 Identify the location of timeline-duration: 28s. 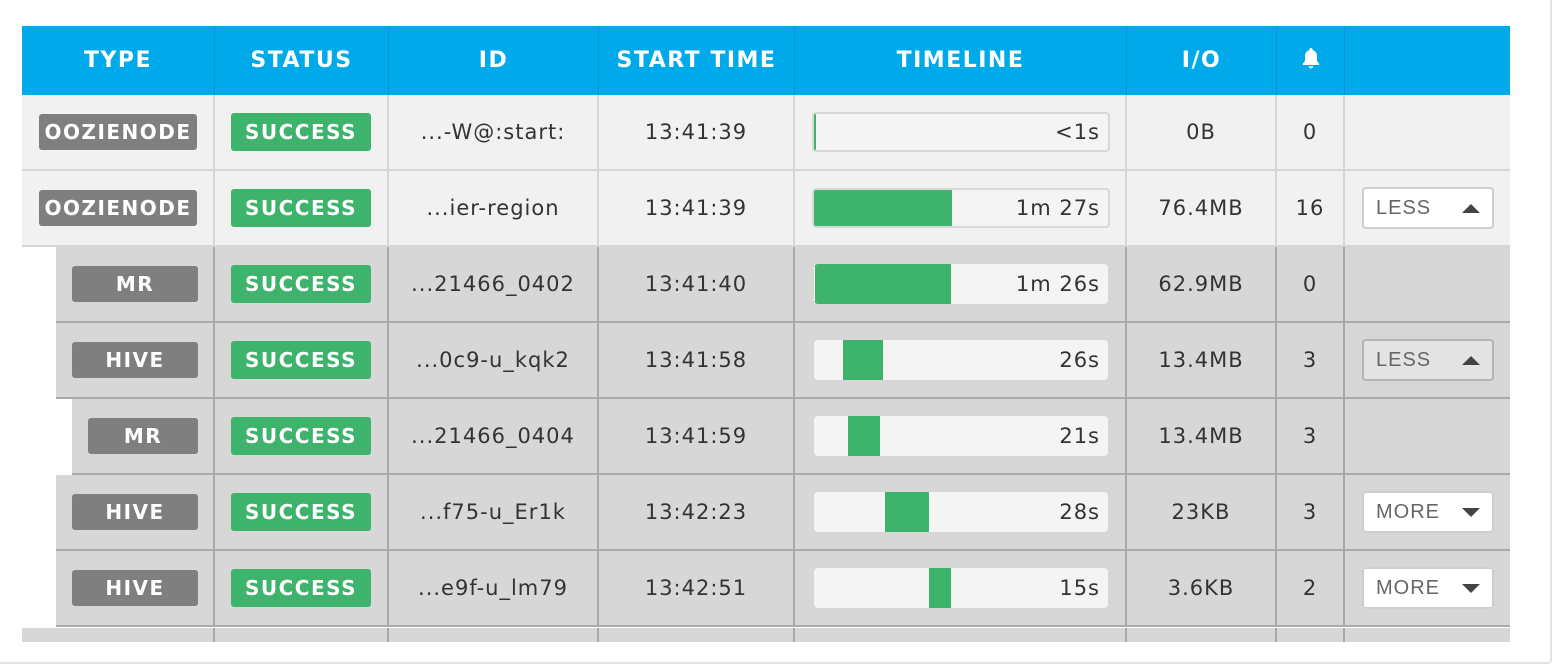
(1079, 512).